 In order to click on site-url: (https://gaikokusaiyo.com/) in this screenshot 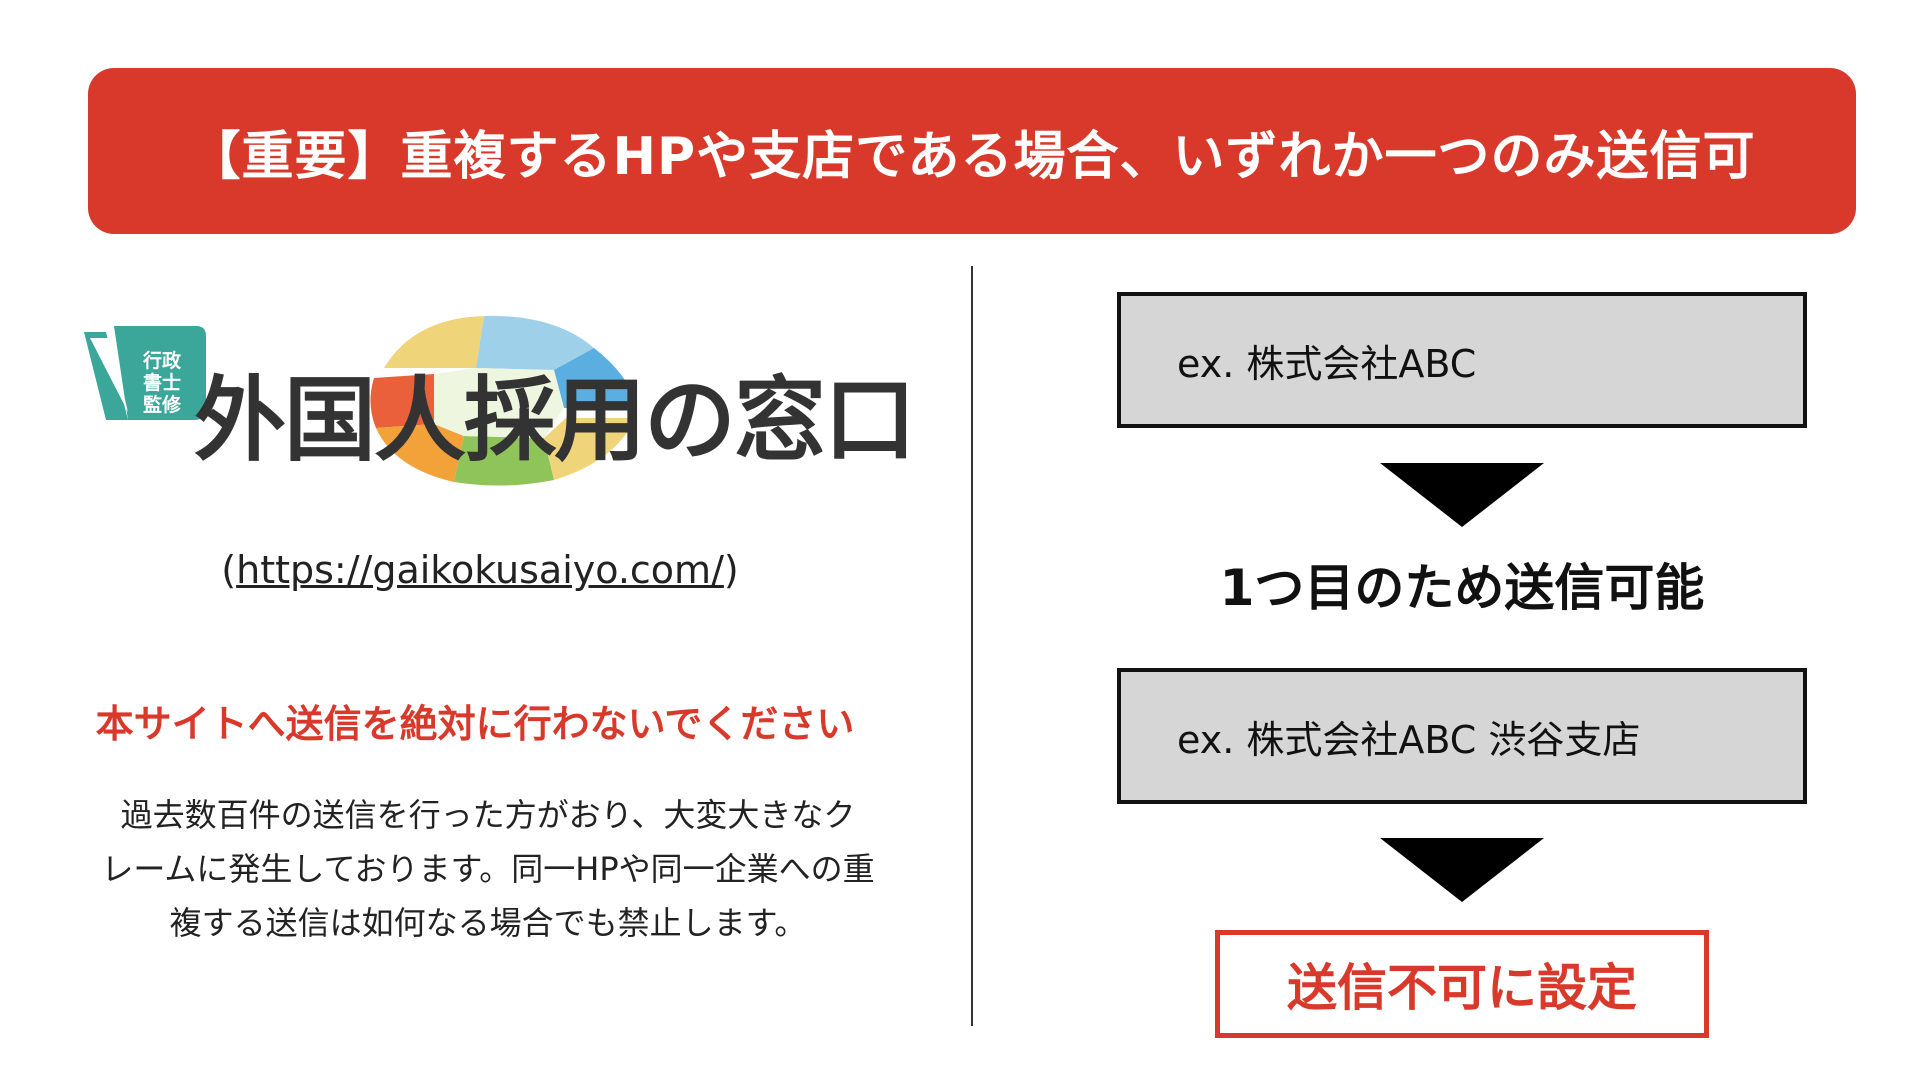, I will do `click(480, 570)`.